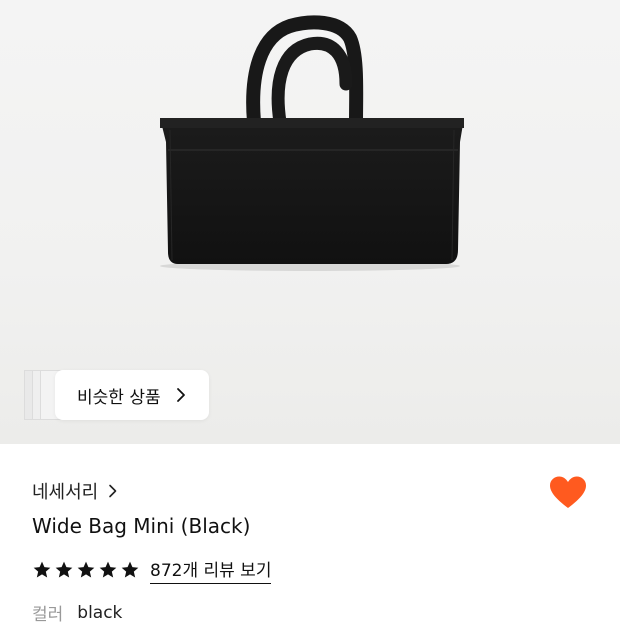 This screenshot has height=625, width=620. What do you see at coordinates (119, 397) in the screenshot?
I see `similar-products-label: 비슷한 상품` at bounding box center [119, 397].